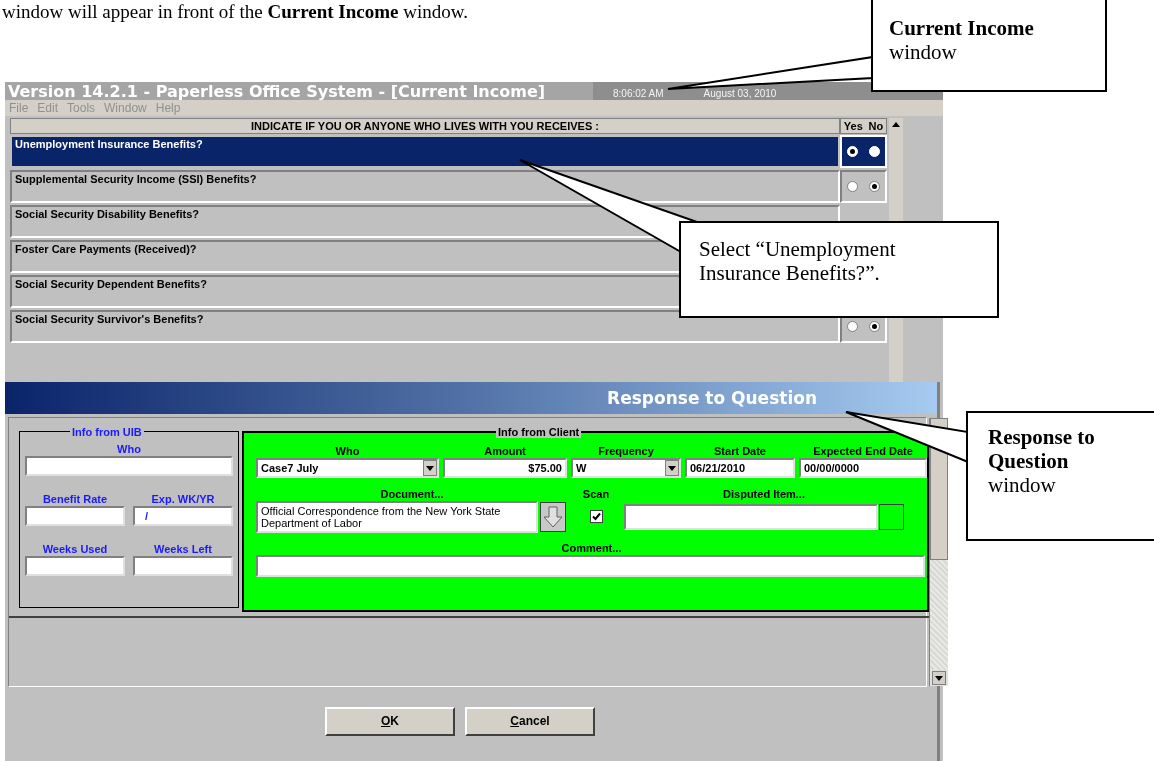 The image size is (1154, 761). I want to click on group-legend: Info from UIB, so click(107, 431).